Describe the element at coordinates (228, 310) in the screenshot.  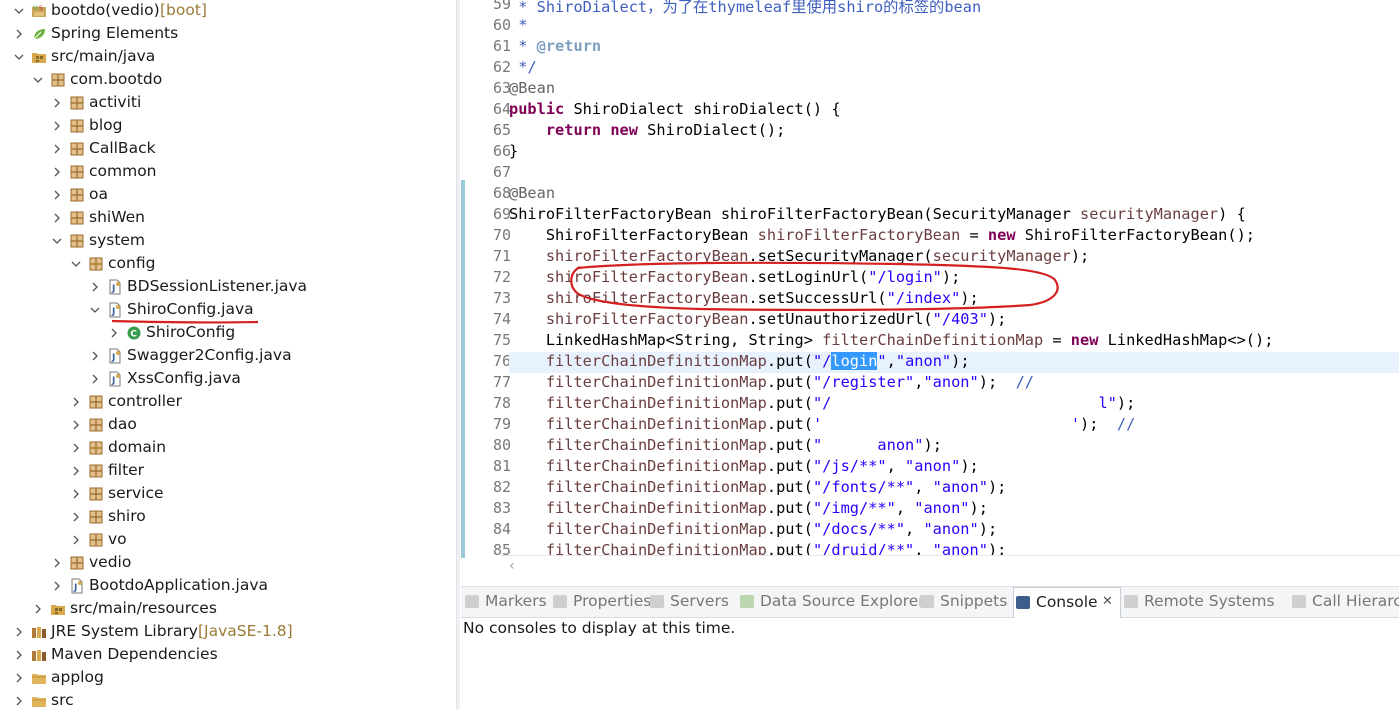
I see `tree-item: J ShiroConfig.java` at that location.